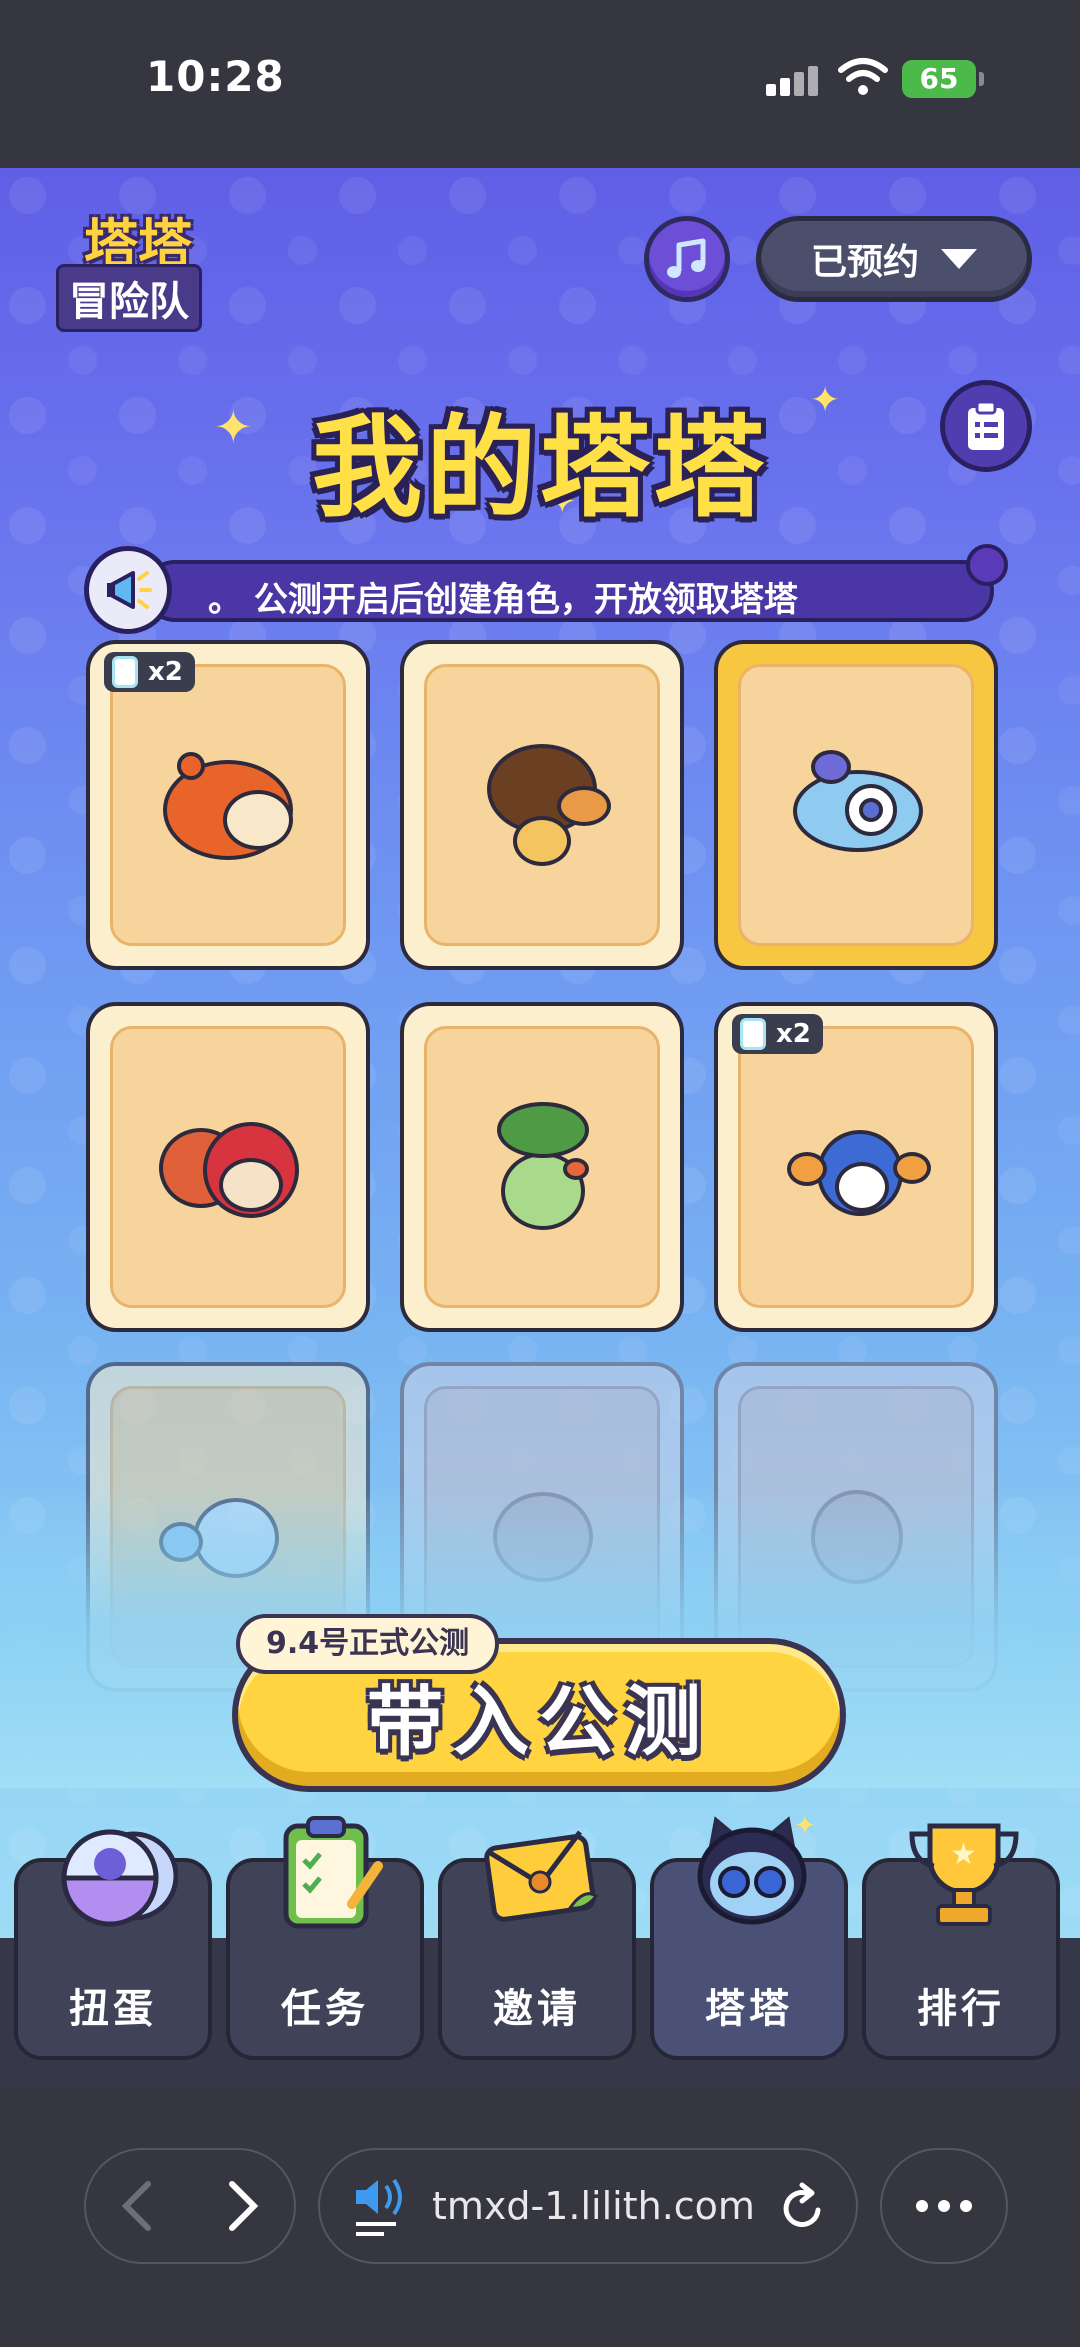 The height and width of the screenshot is (2347, 1080). I want to click on caret-down-icon, so click(959, 259).